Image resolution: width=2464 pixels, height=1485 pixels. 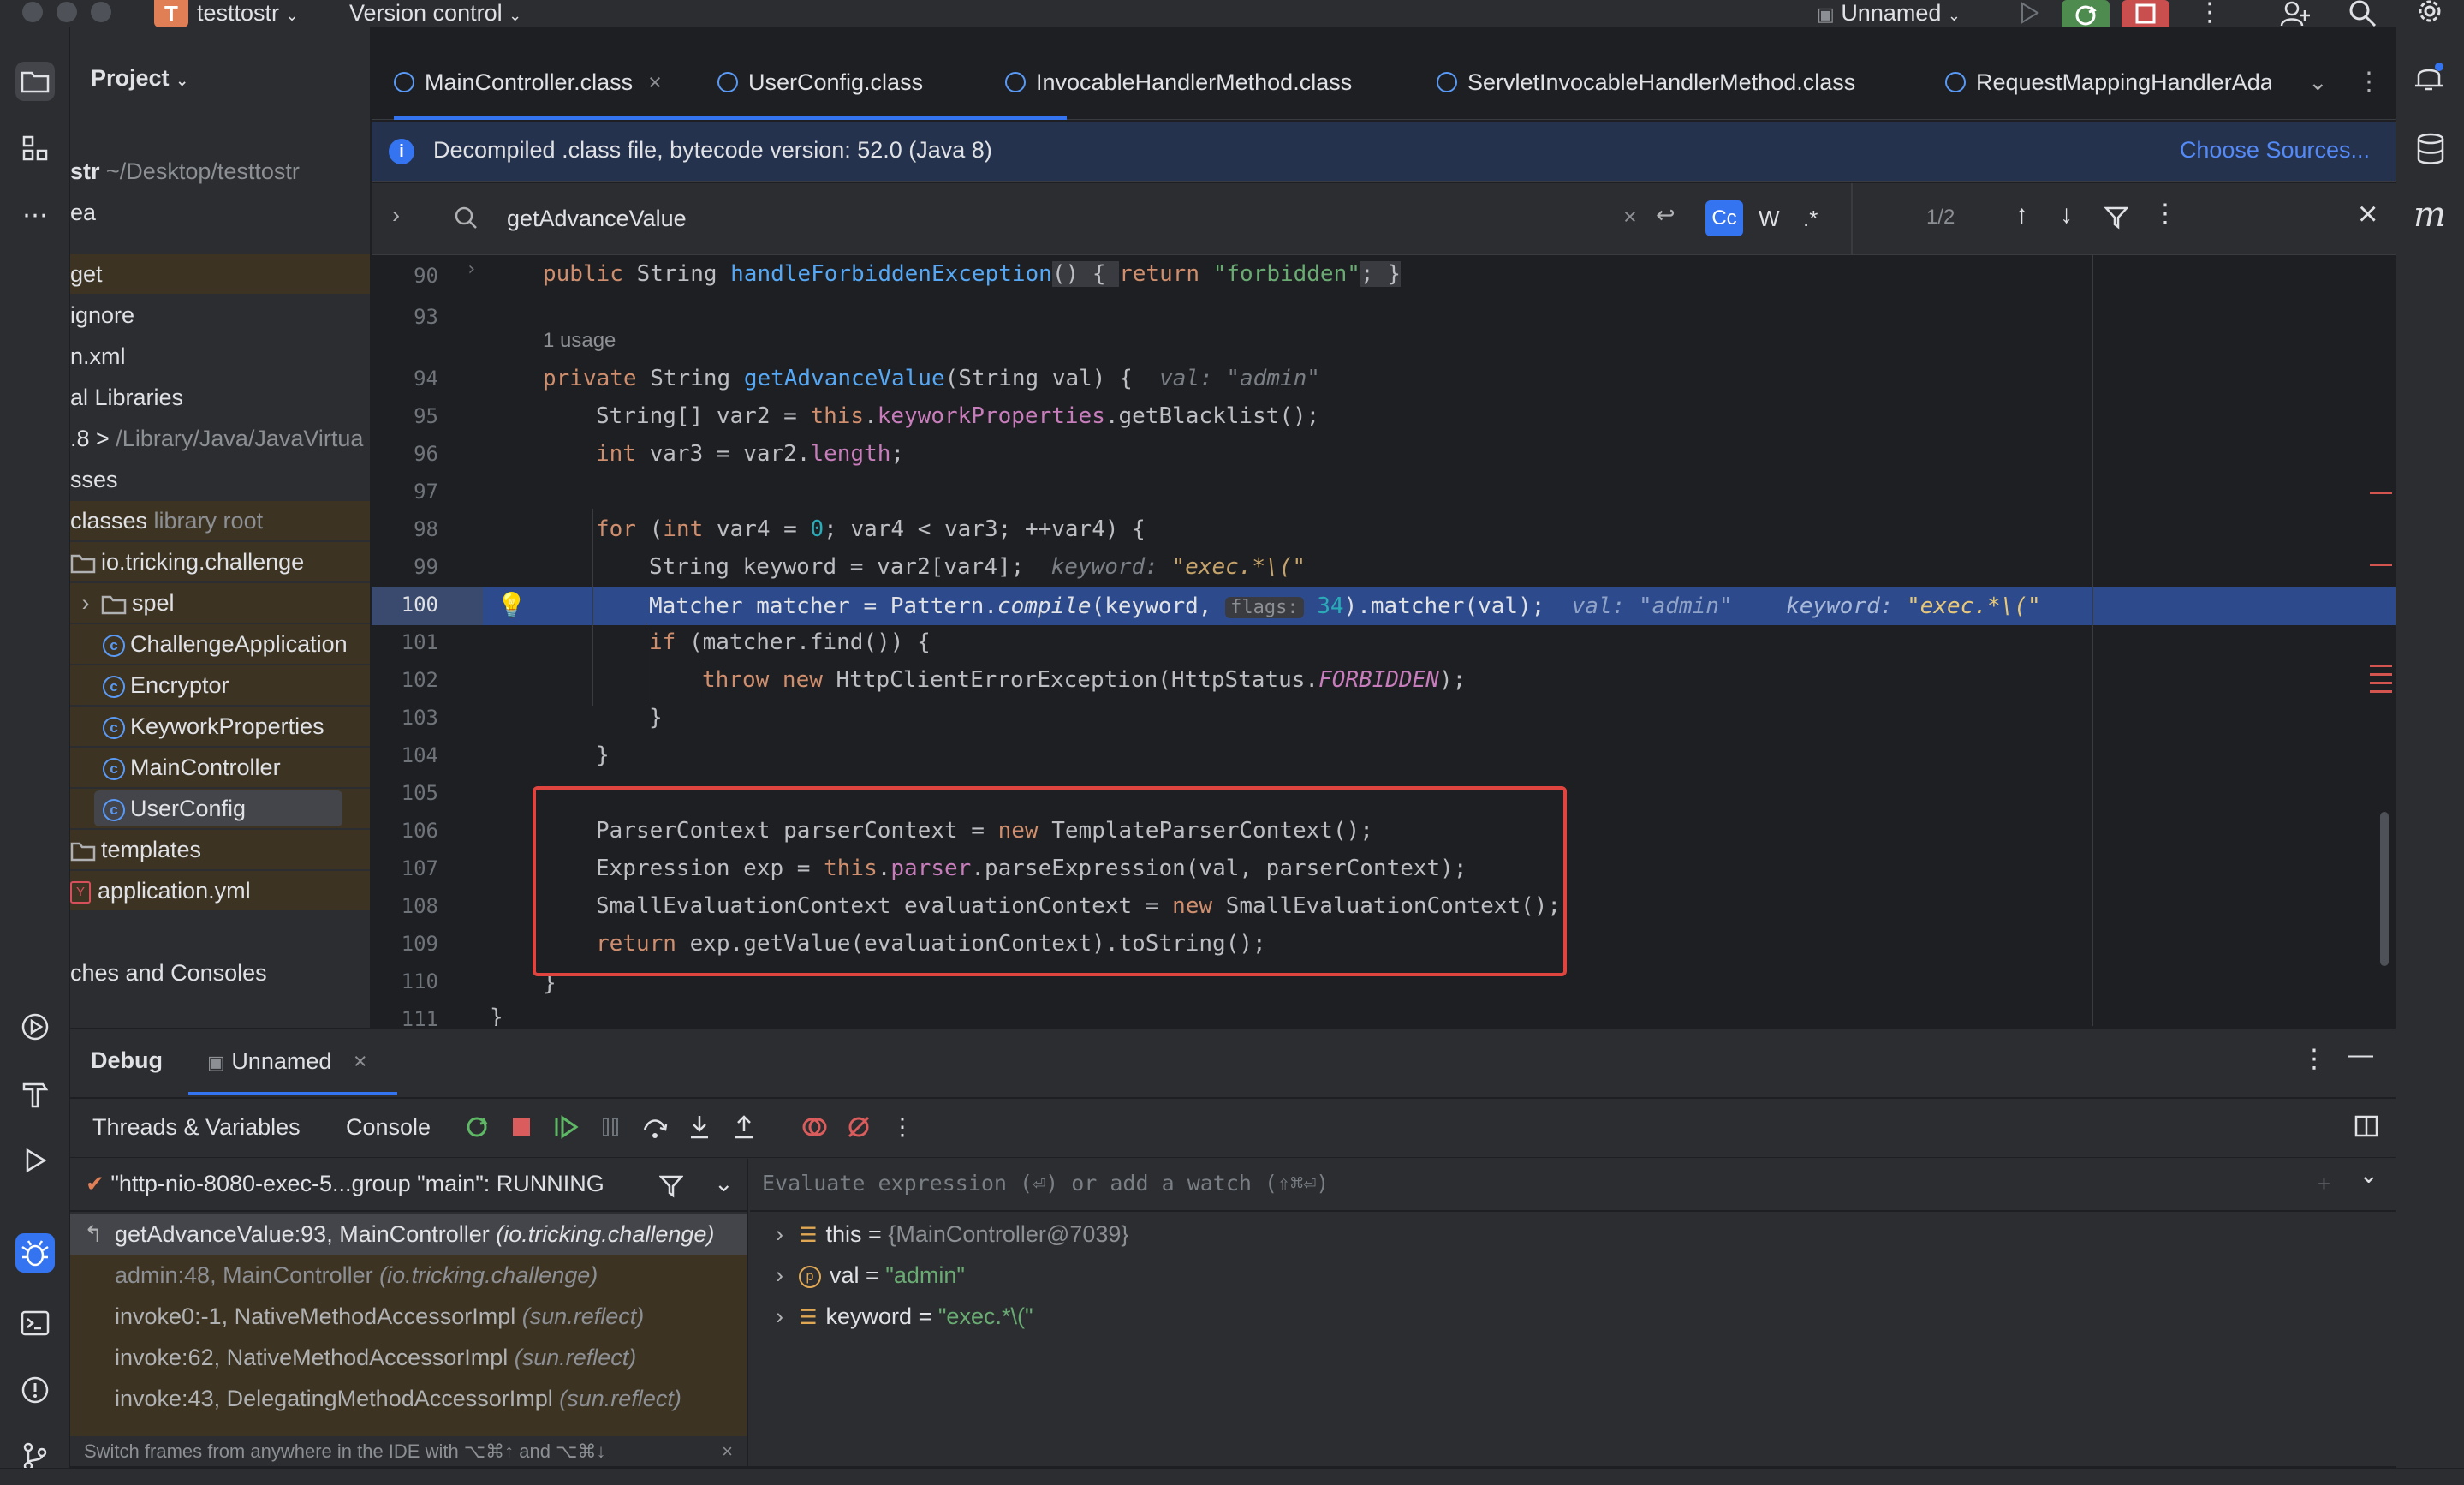 I want to click on minimize-window-button, so click(x=67, y=12).